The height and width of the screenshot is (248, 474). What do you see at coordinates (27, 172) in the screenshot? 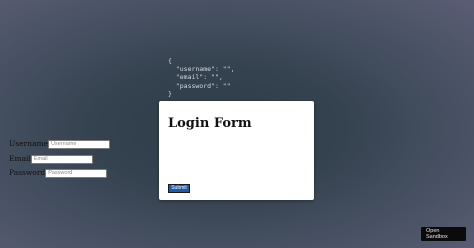
I see `password-label: Password` at bounding box center [27, 172].